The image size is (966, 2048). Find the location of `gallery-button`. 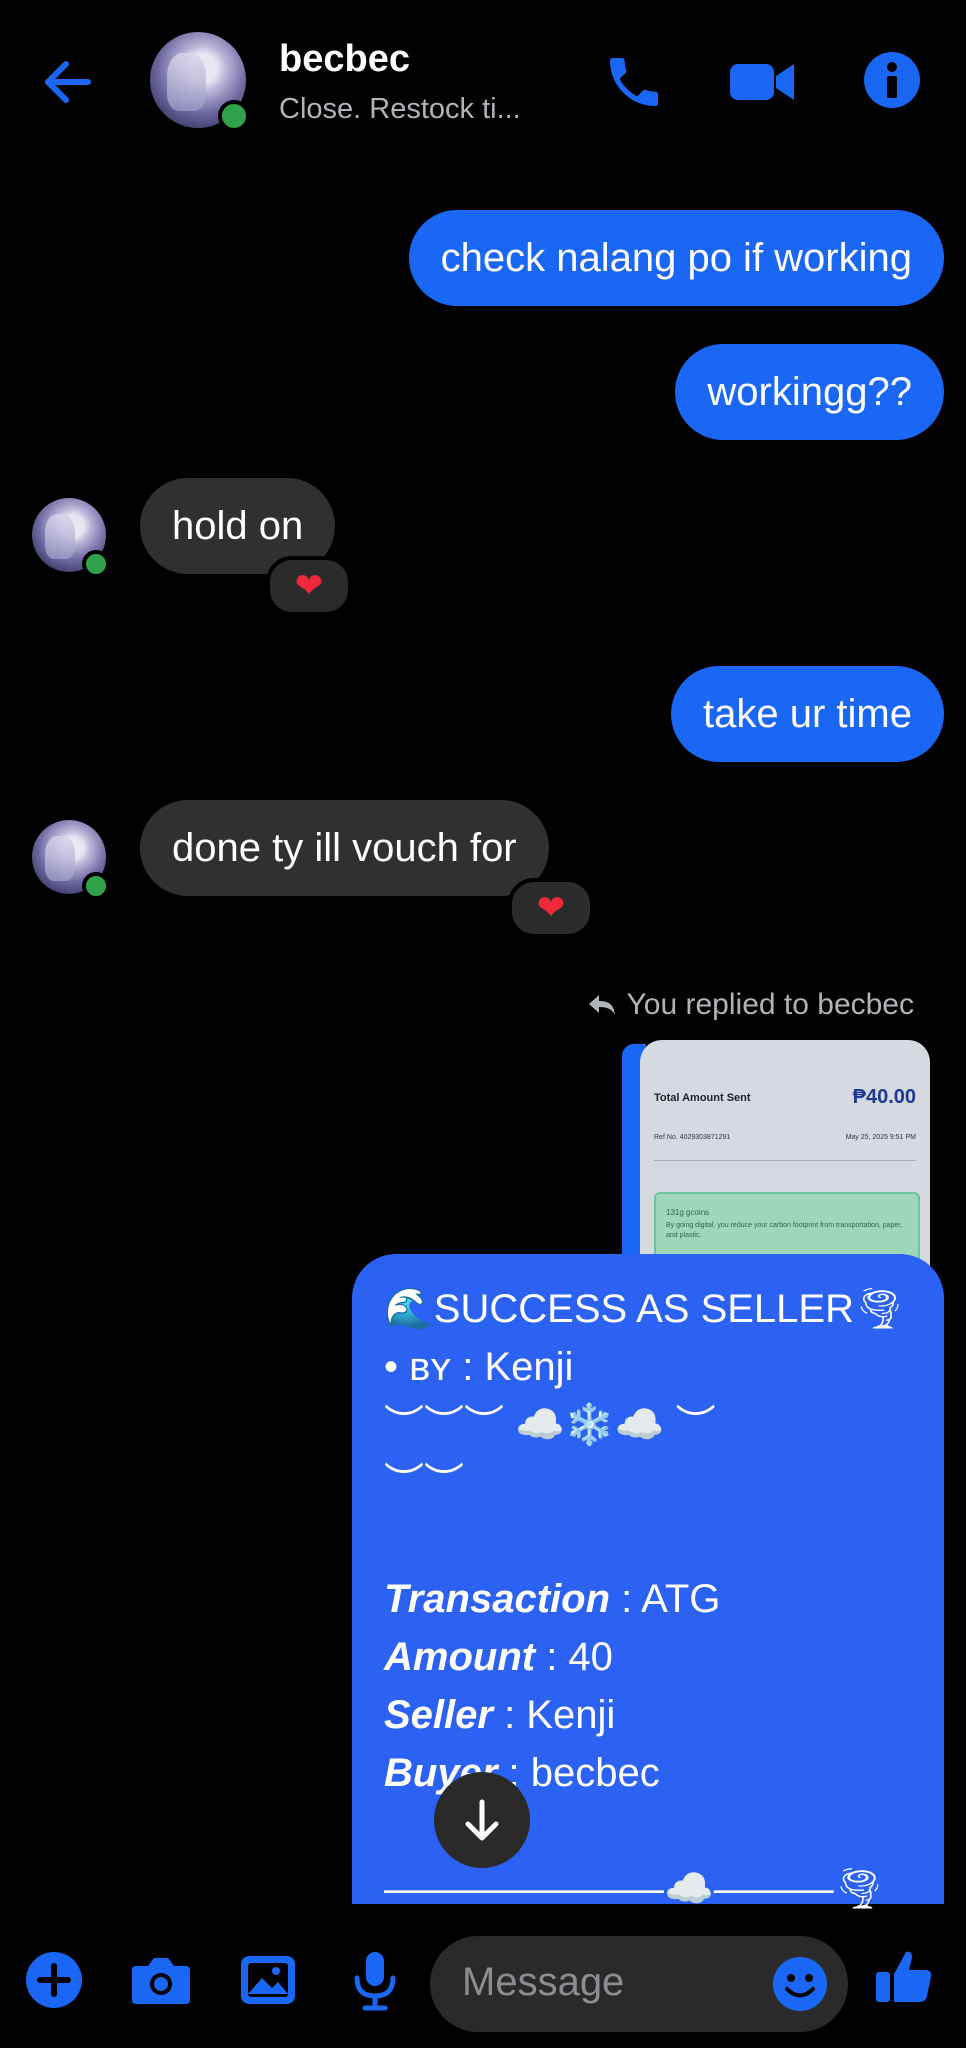

gallery-button is located at coordinates (270, 1982).